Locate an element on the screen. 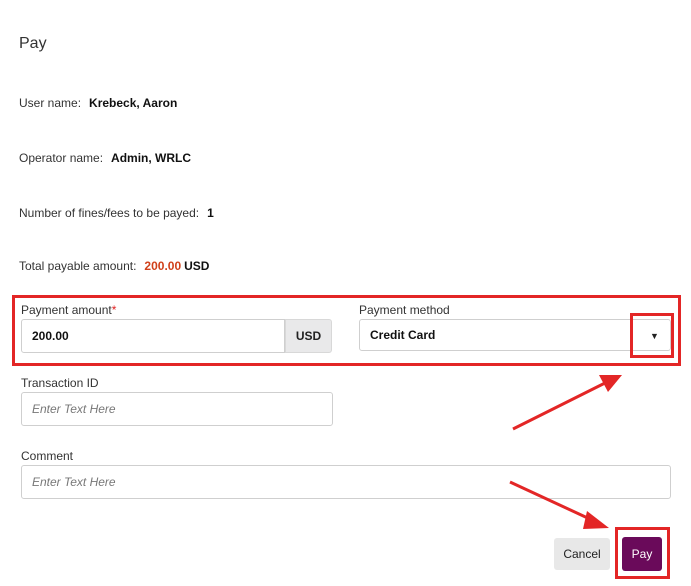  cancel-button: Cancel is located at coordinates (582, 554).